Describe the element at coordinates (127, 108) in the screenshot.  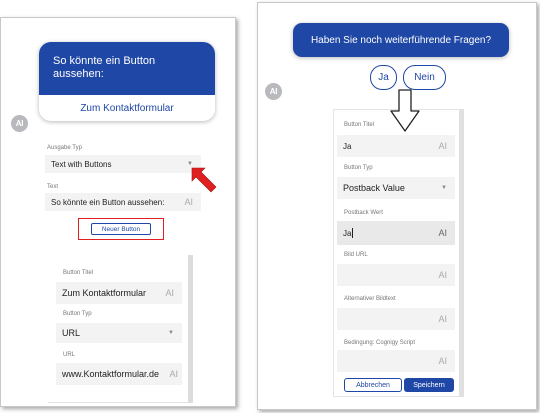
I see `bubble-button-contact: Zum Kontaktformular` at that location.